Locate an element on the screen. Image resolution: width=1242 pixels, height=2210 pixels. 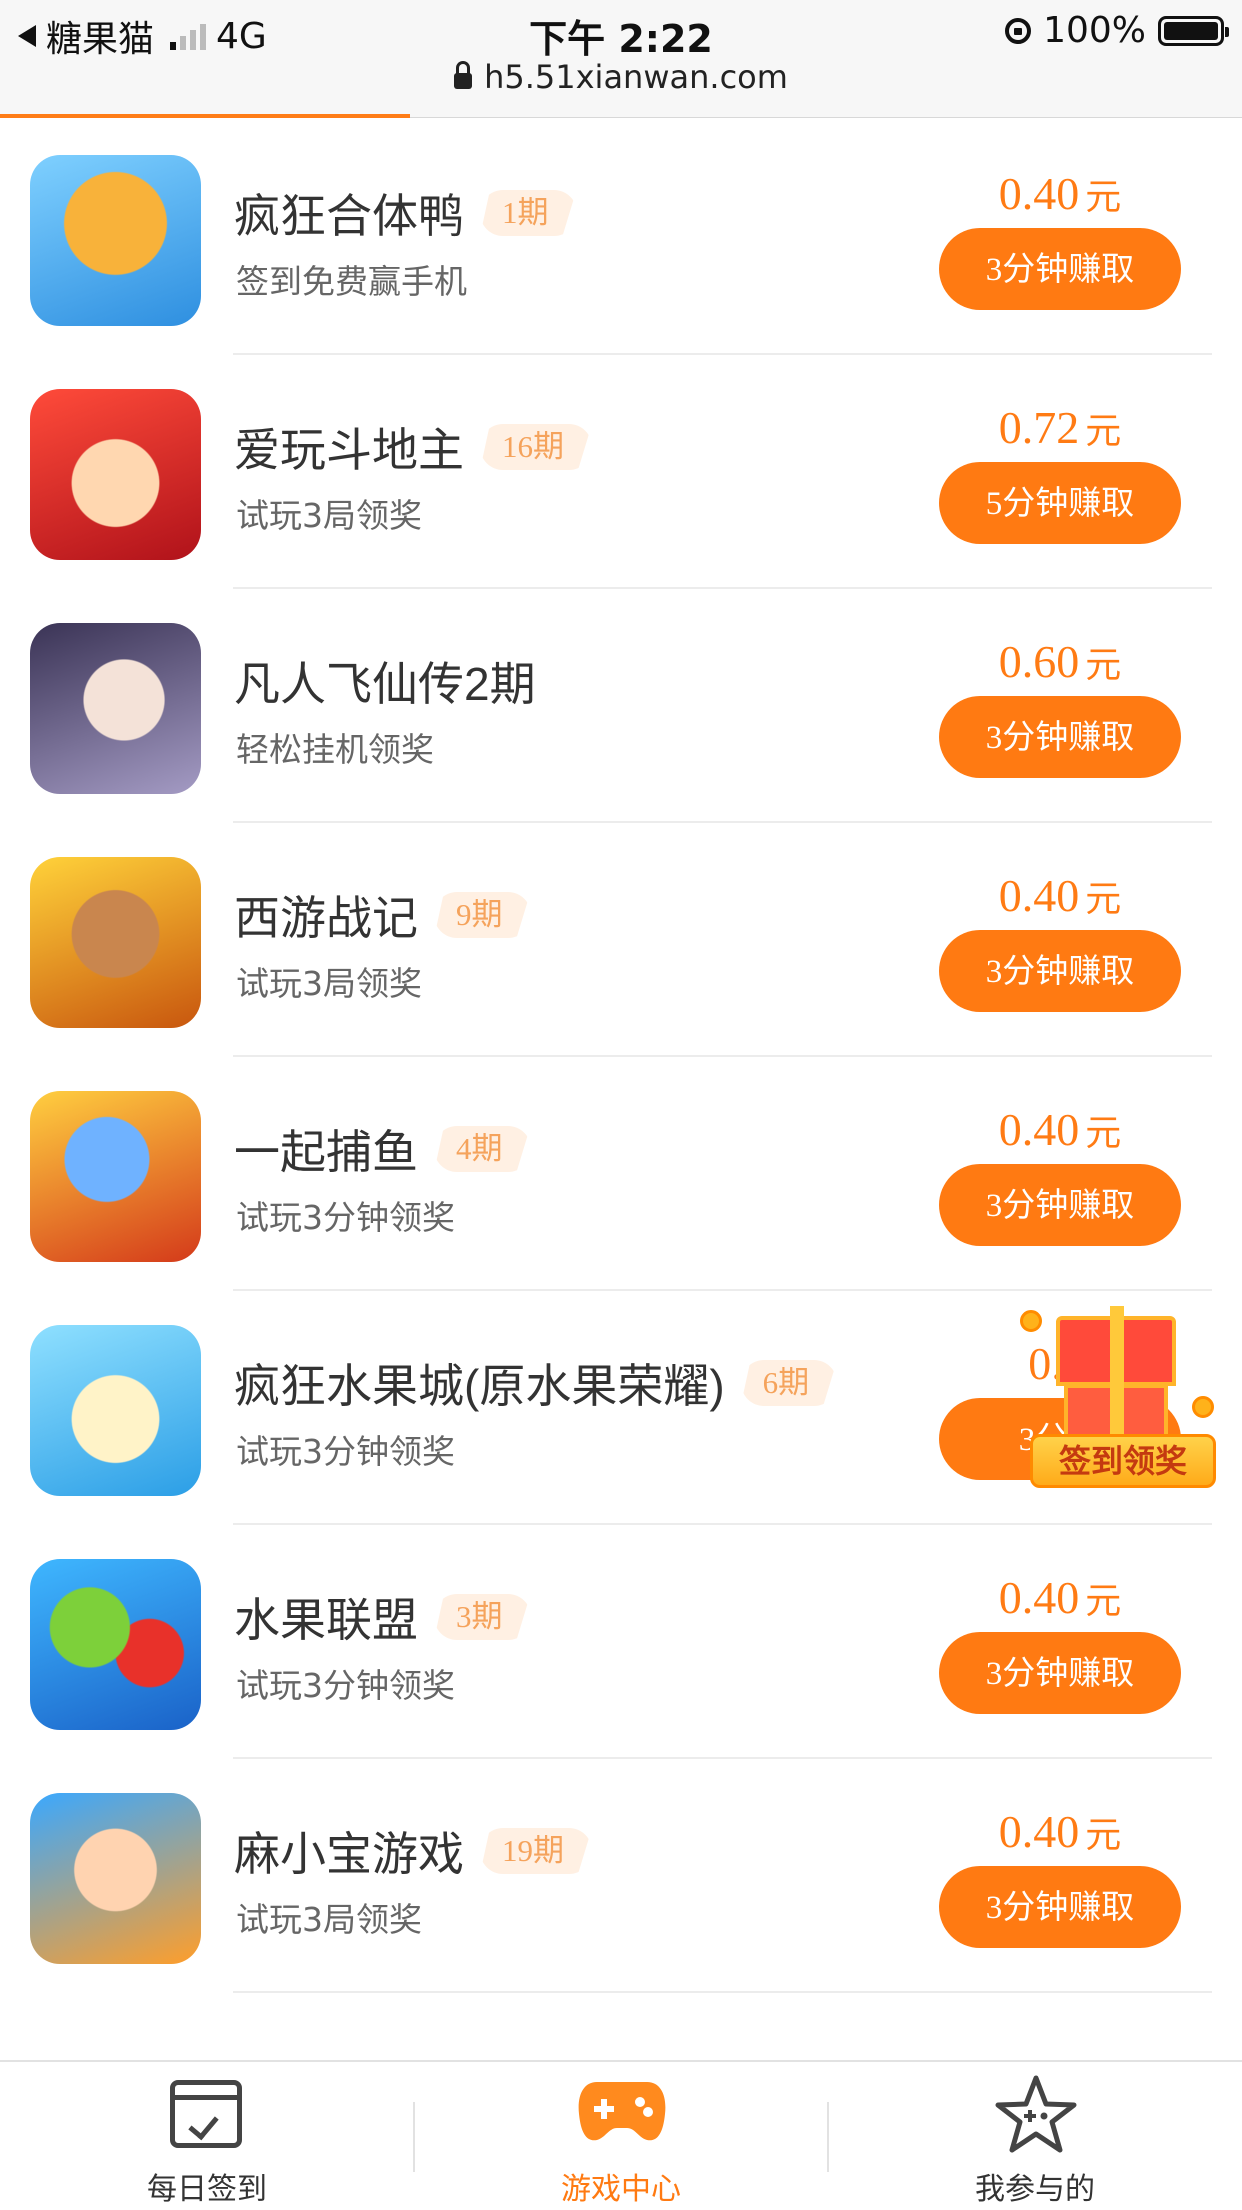
star-icon is located at coordinates (1036, 2114).